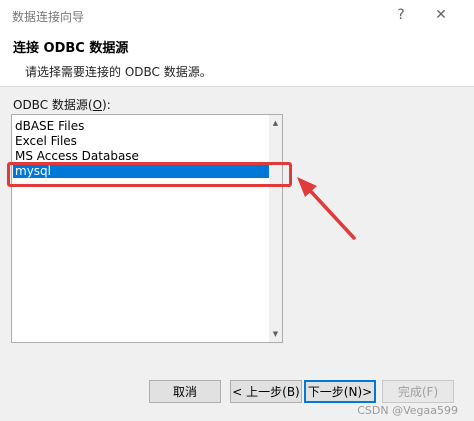 Image resolution: width=474 pixels, height=421 pixels. I want to click on cancel-button: 取消, so click(185, 391).